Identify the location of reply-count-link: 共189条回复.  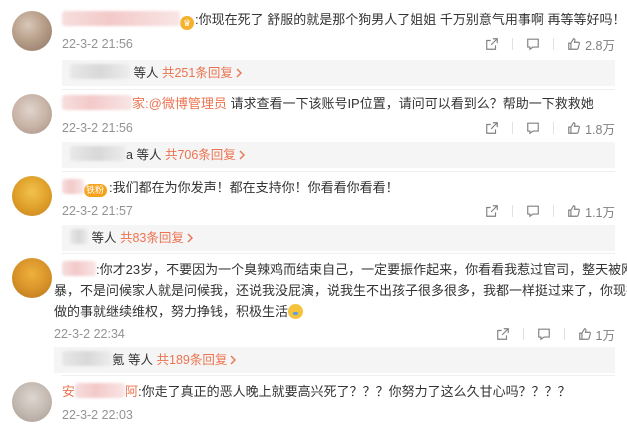
(198, 360).